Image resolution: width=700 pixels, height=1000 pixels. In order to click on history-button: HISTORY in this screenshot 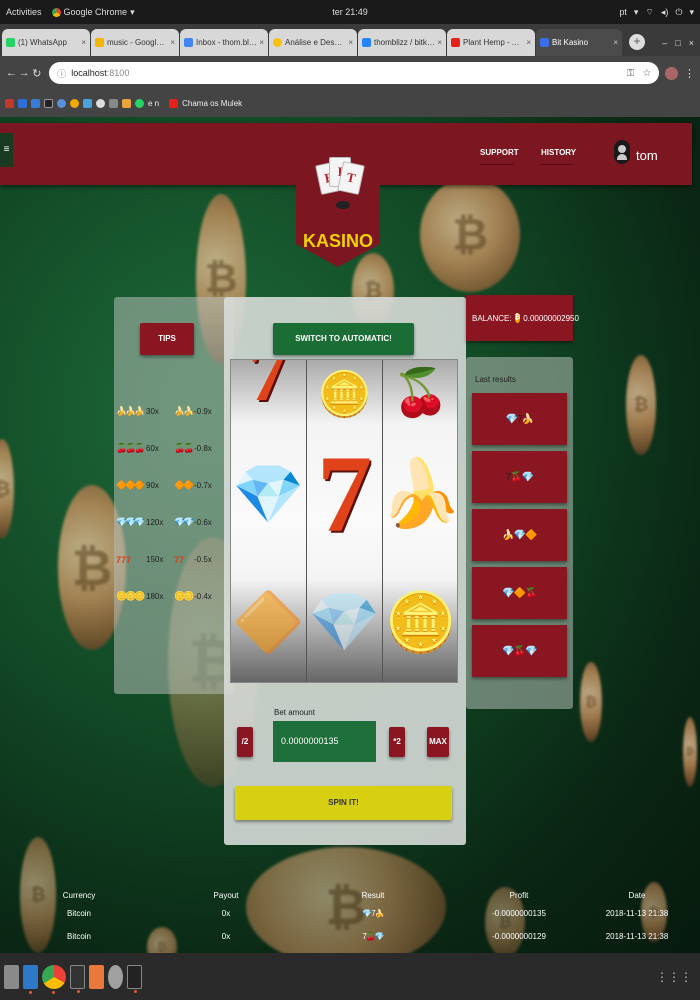, I will do `click(558, 153)`.